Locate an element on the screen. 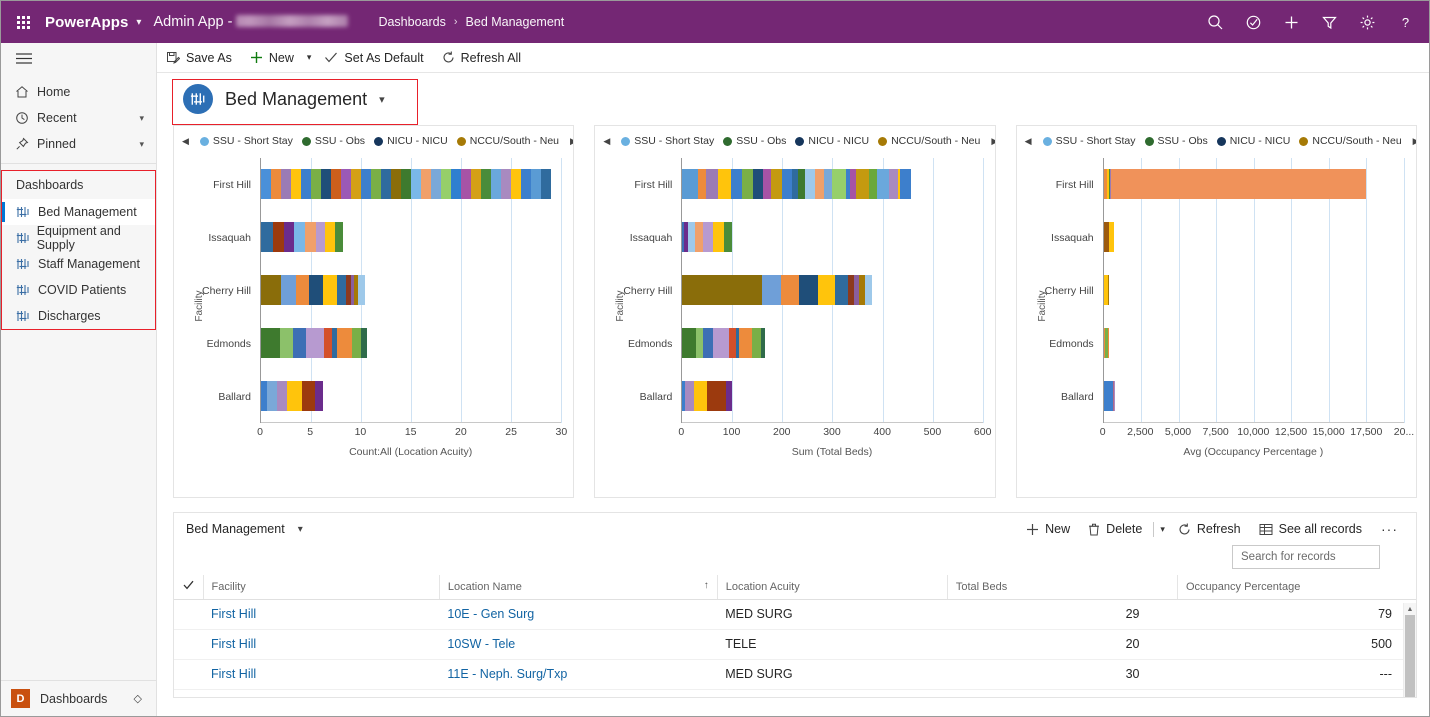 The image size is (1430, 717). refresh-all-button: Refresh All is located at coordinates (481, 57).